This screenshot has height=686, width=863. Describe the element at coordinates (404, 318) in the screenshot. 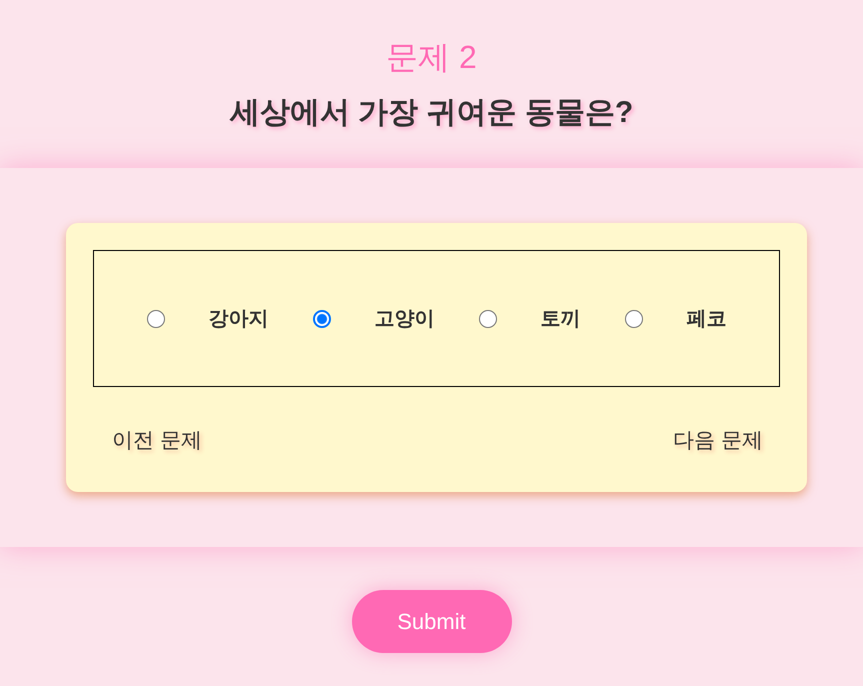

I see `option-label: 고양이` at that location.